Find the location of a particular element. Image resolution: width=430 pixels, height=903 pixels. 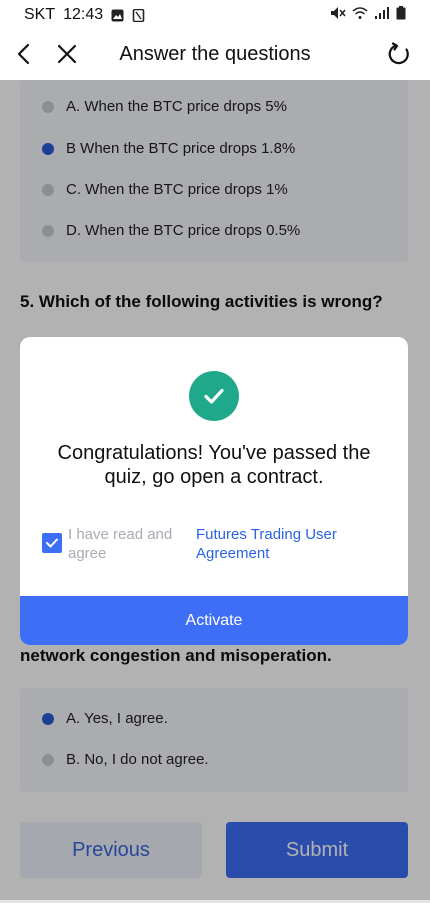

image-notification-icon is located at coordinates (117, 15).